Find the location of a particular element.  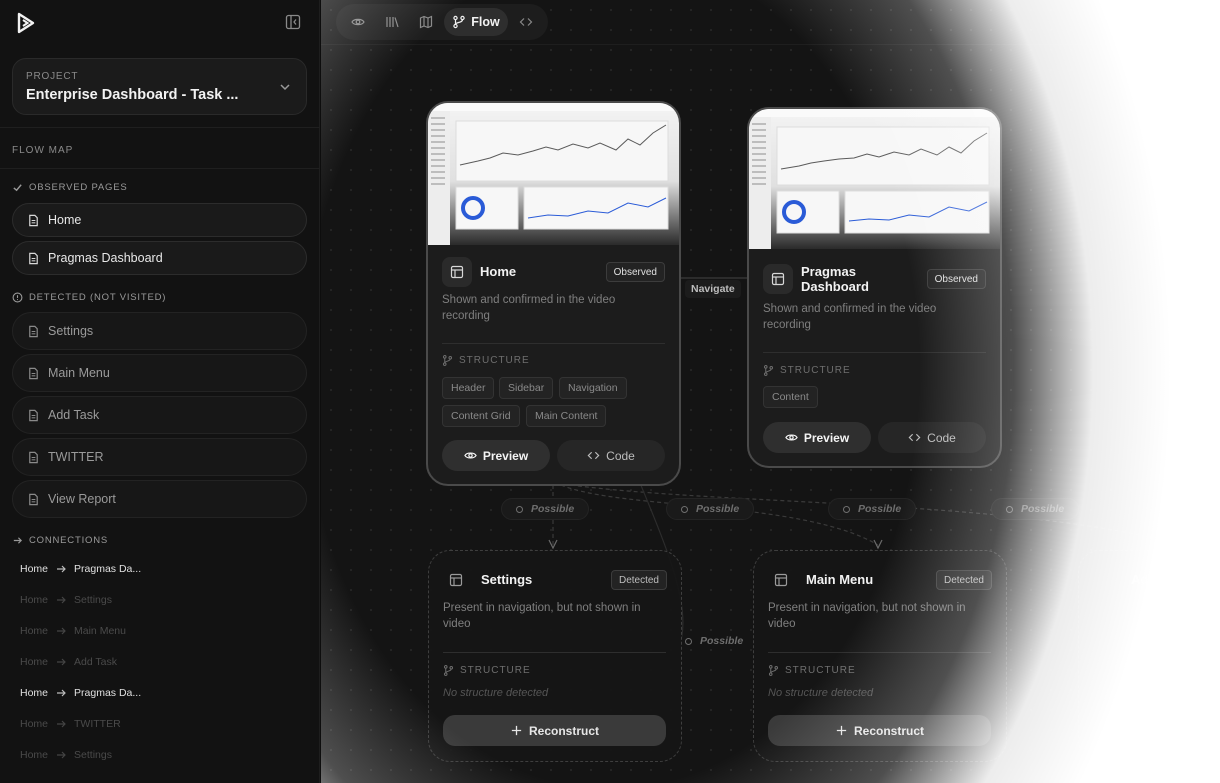

edge-label-navigate: Navigate is located at coordinates (713, 289).